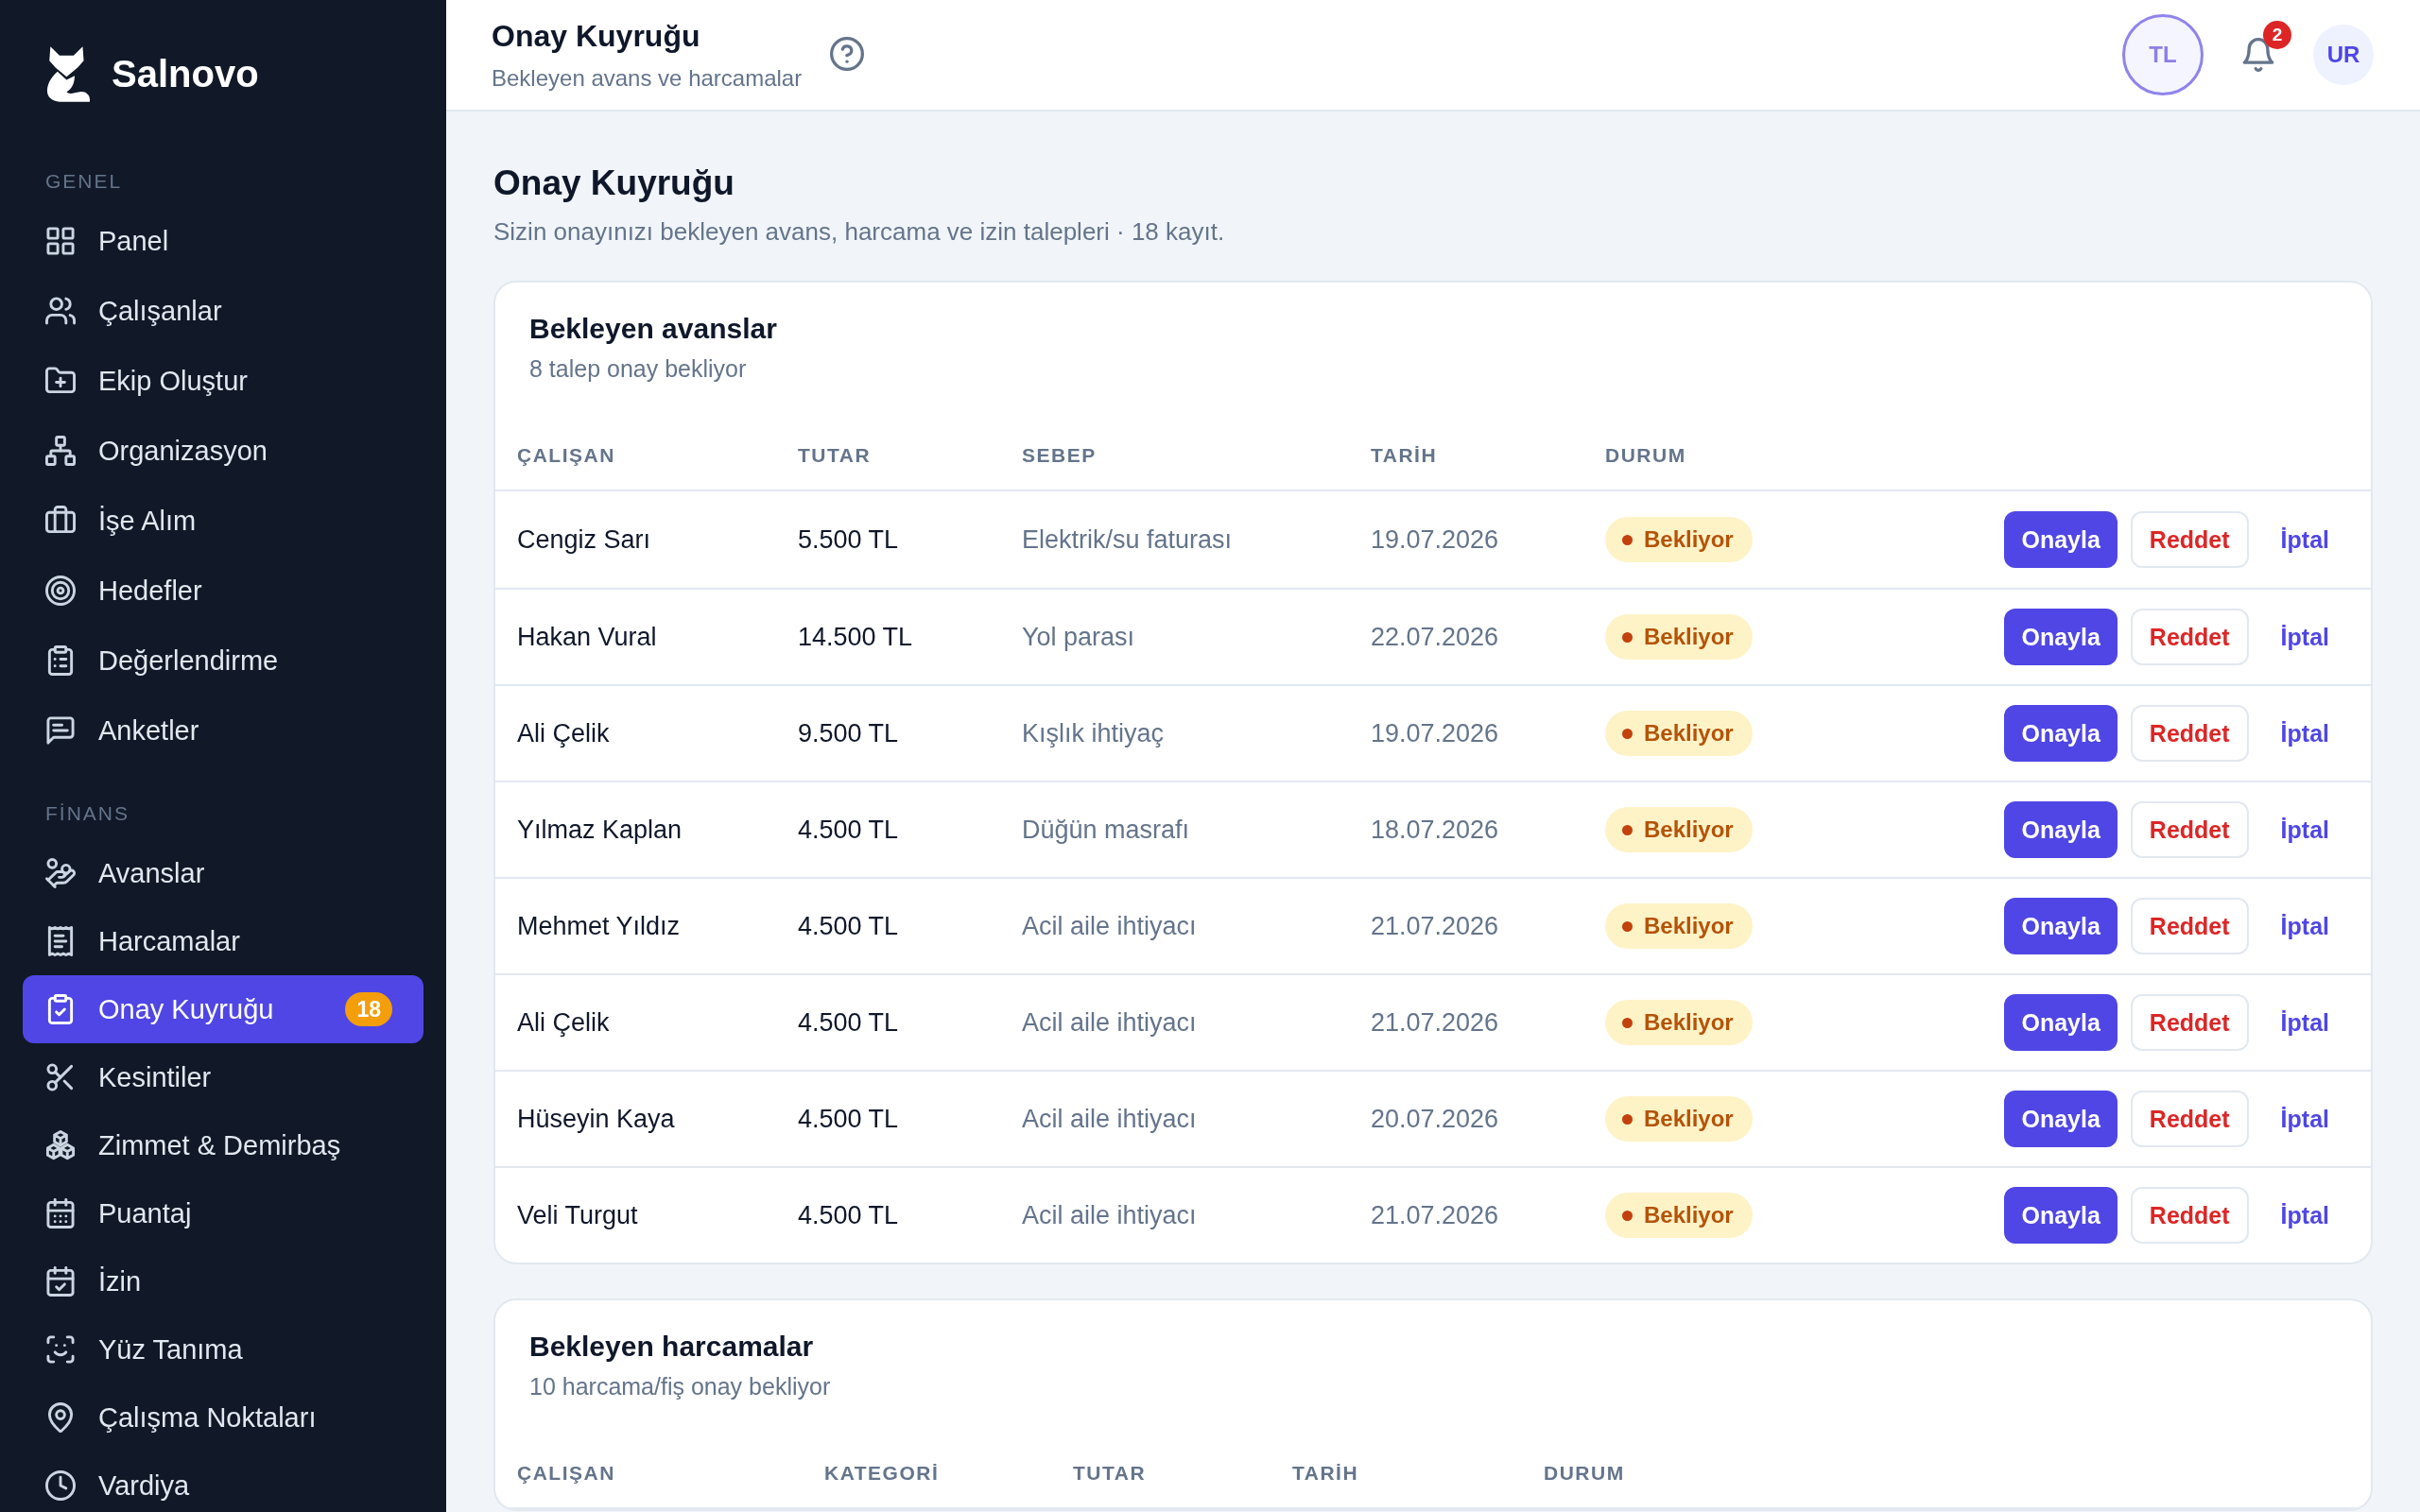 The width and height of the screenshot is (2420, 1512). I want to click on nav-item: Onay Kuyruğu 18, so click(223, 1009).